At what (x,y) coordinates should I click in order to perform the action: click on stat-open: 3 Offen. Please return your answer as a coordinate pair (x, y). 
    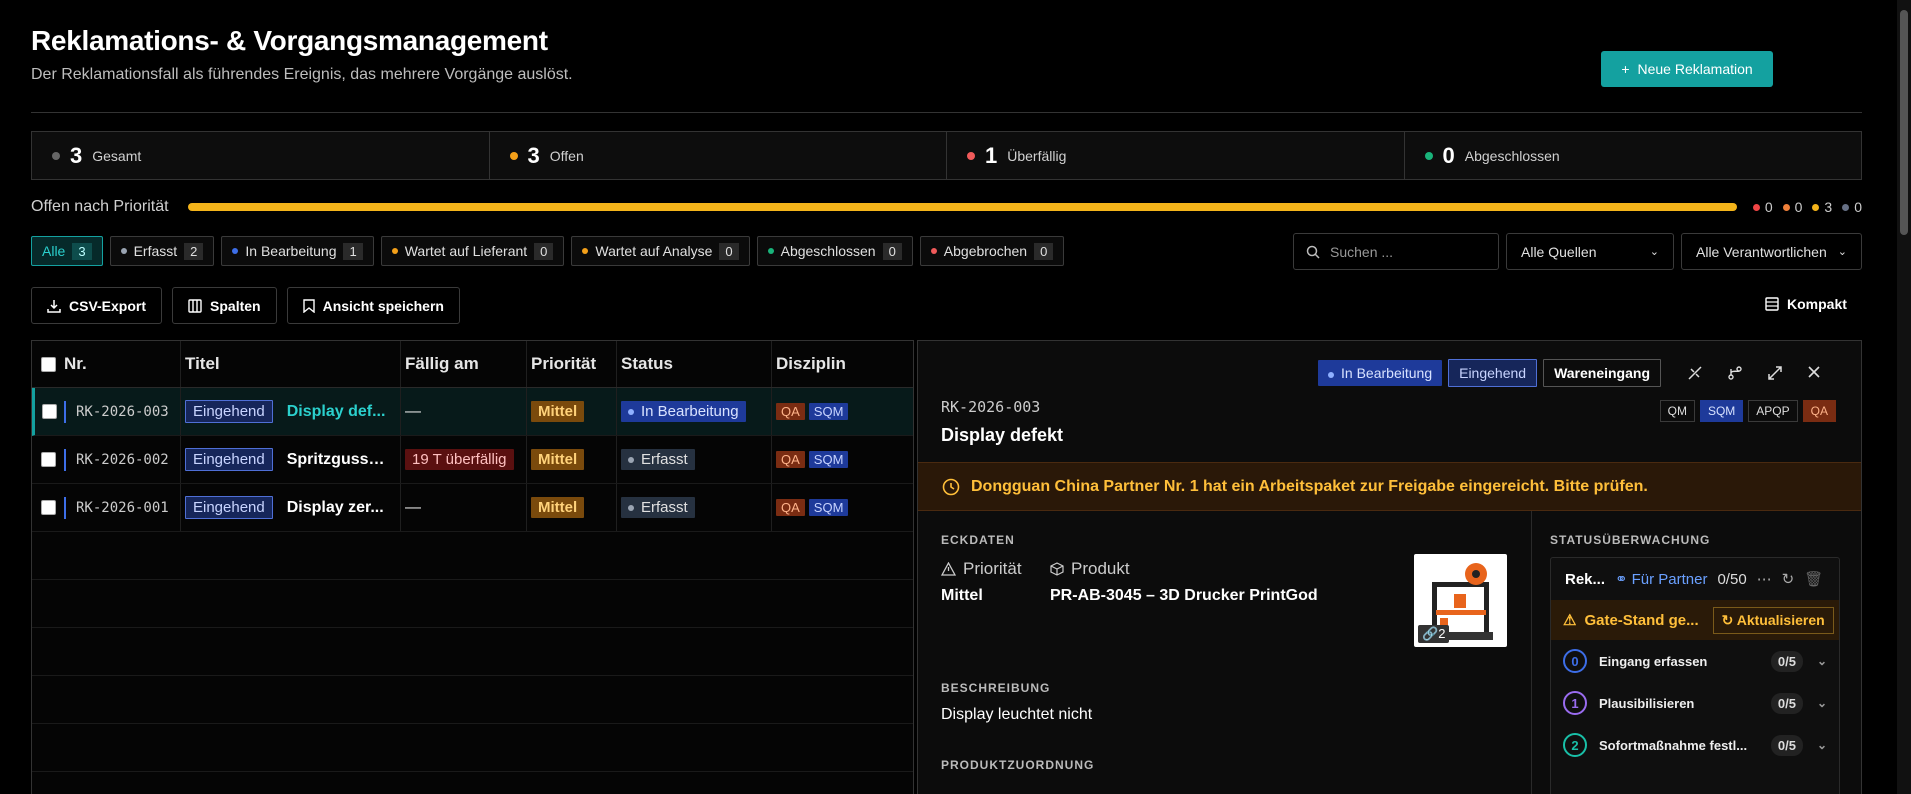
    Looking at the image, I should click on (718, 155).